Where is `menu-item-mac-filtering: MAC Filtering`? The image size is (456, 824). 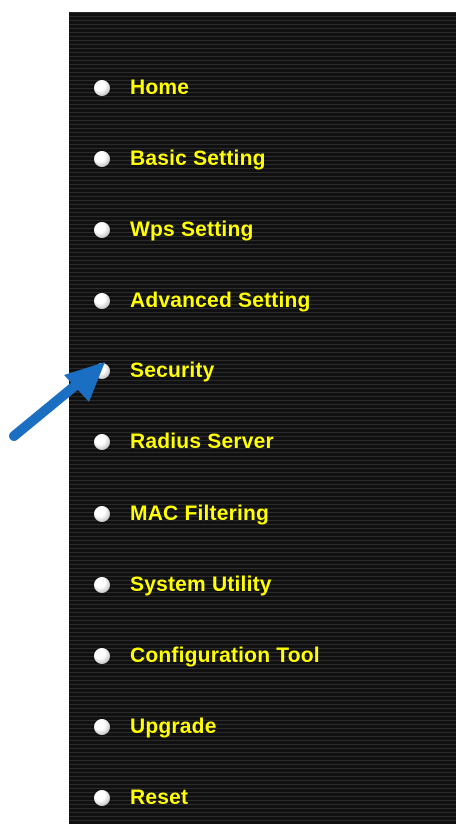 menu-item-mac-filtering: MAC Filtering is located at coordinates (181, 514).